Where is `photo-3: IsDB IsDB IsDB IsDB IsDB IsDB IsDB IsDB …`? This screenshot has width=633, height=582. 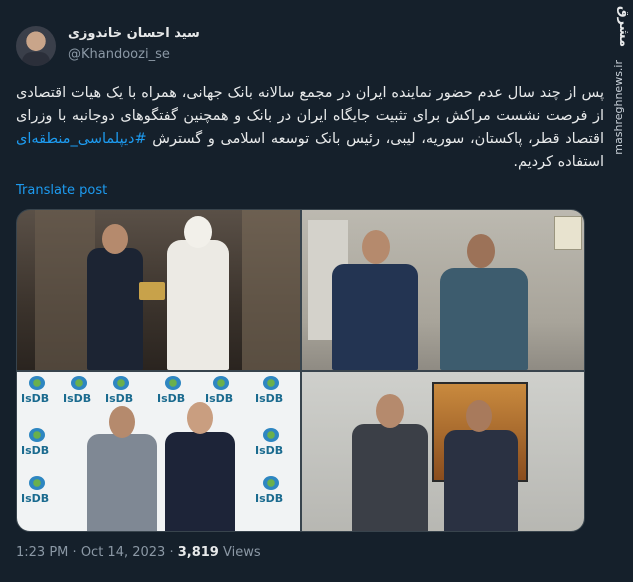 photo-3: IsDB IsDB IsDB IsDB IsDB IsDB IsDB IsDB … is located at coordinates (158, 451).